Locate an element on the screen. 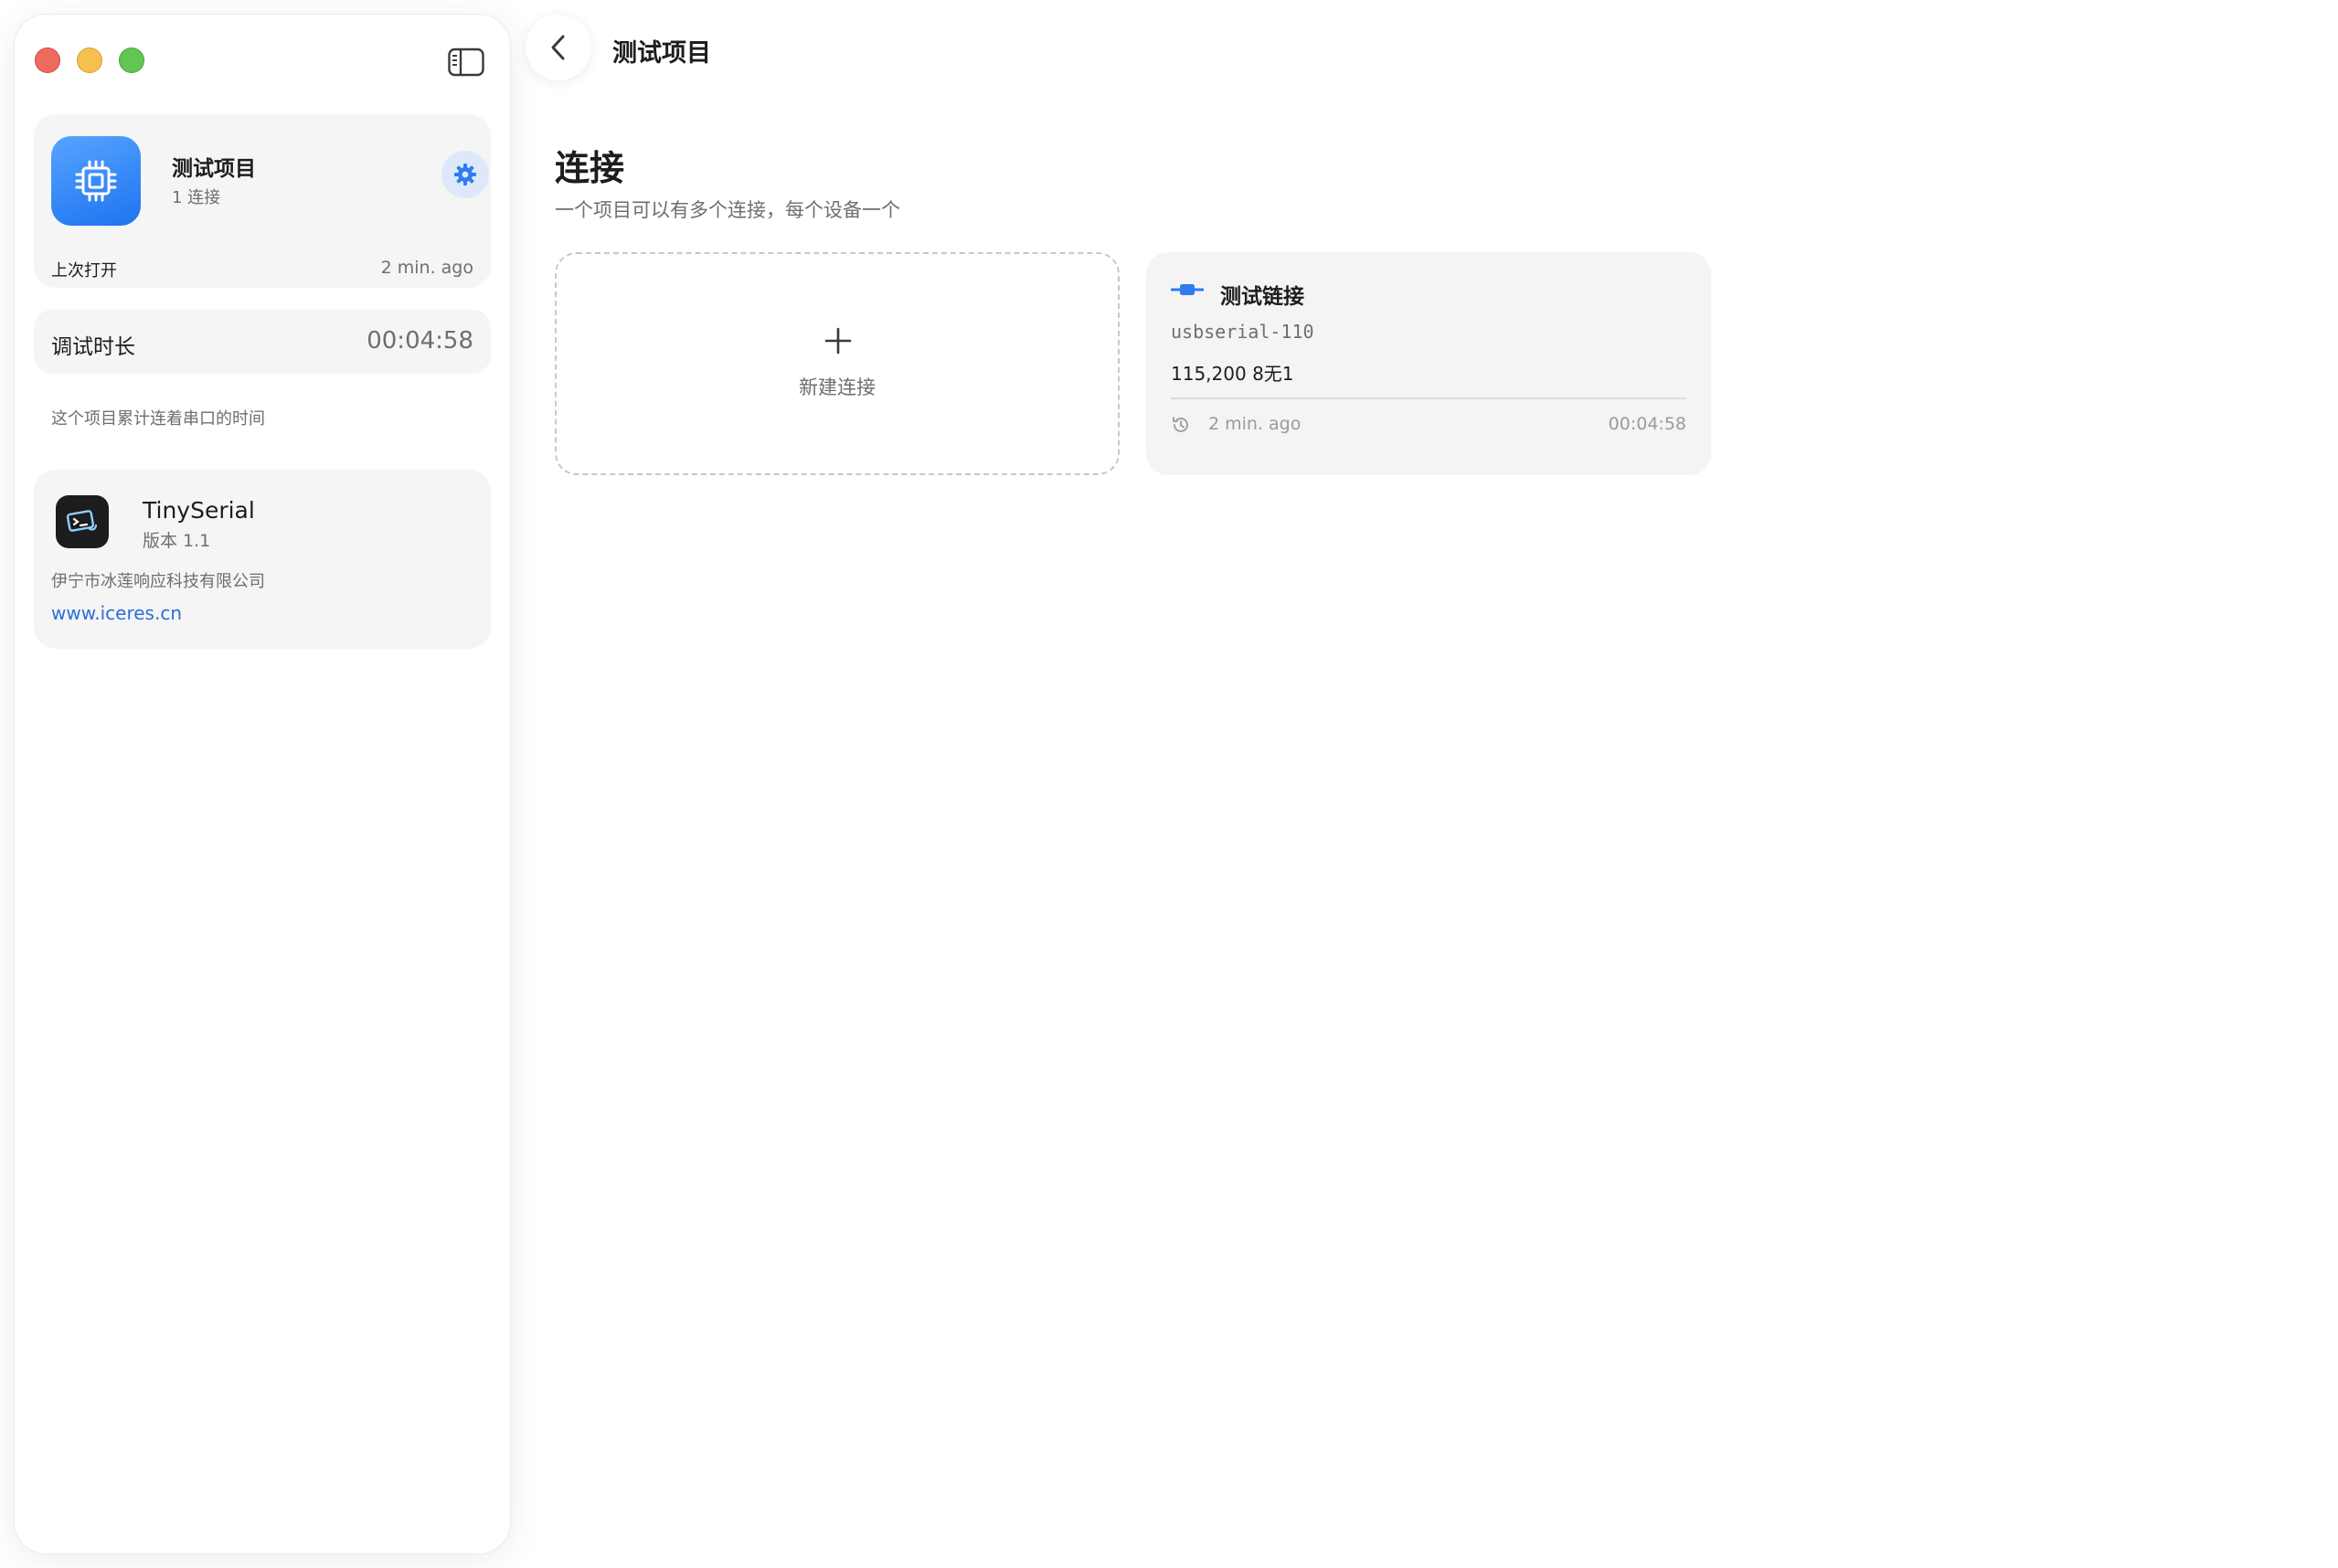 The width and height of the screenshot is (2338, 1568). app-logo-icon is located at coordinates (82, 522).